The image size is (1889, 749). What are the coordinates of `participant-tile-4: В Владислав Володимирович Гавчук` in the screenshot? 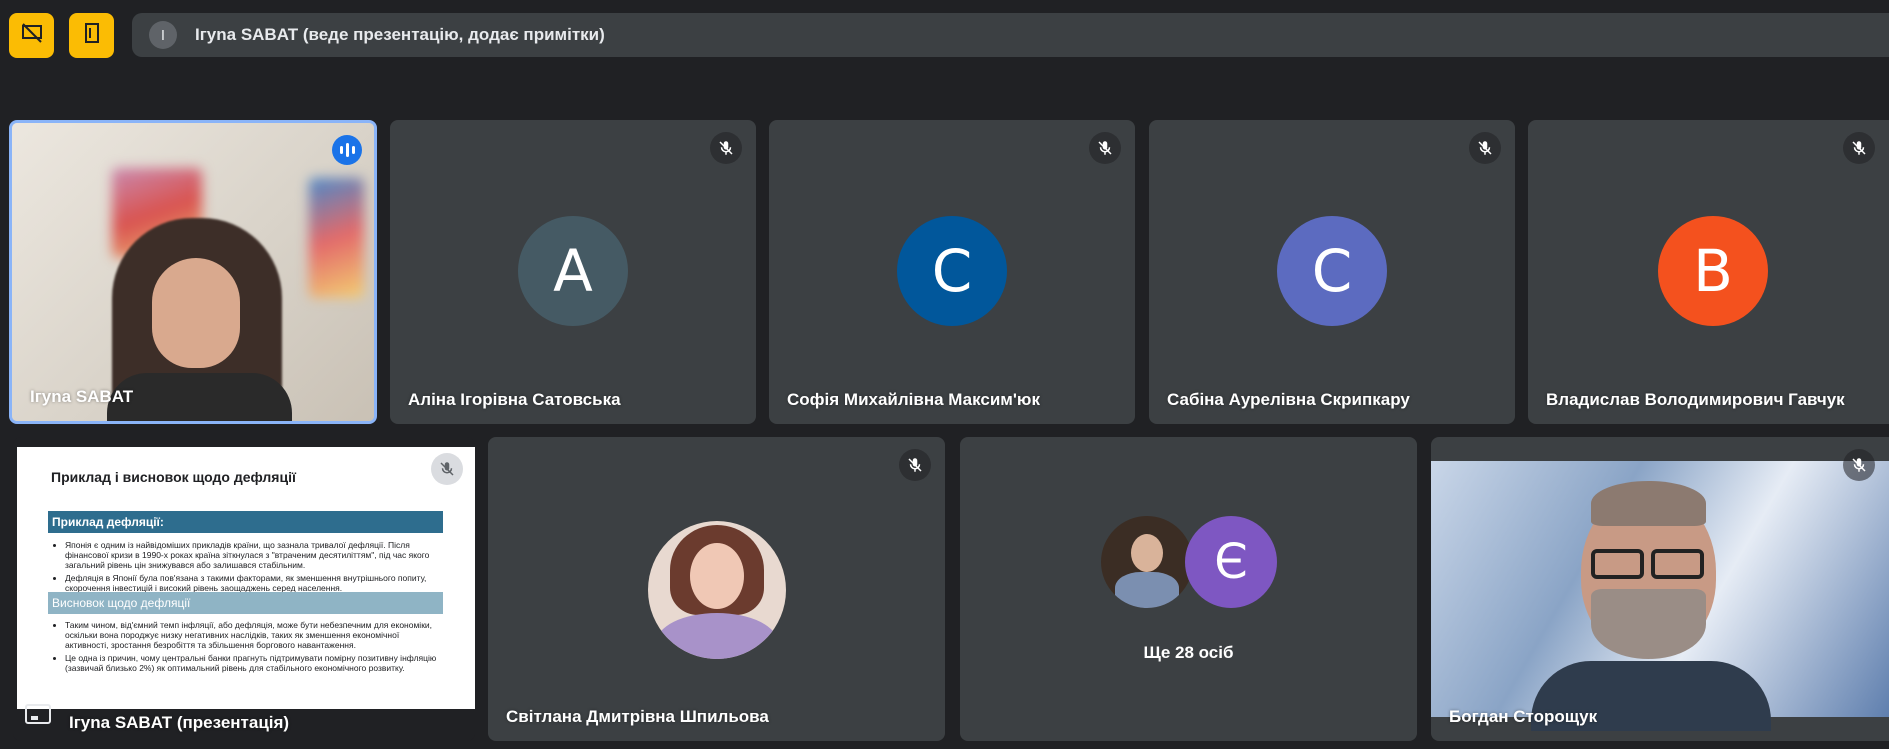 It's located at (1708, 272).